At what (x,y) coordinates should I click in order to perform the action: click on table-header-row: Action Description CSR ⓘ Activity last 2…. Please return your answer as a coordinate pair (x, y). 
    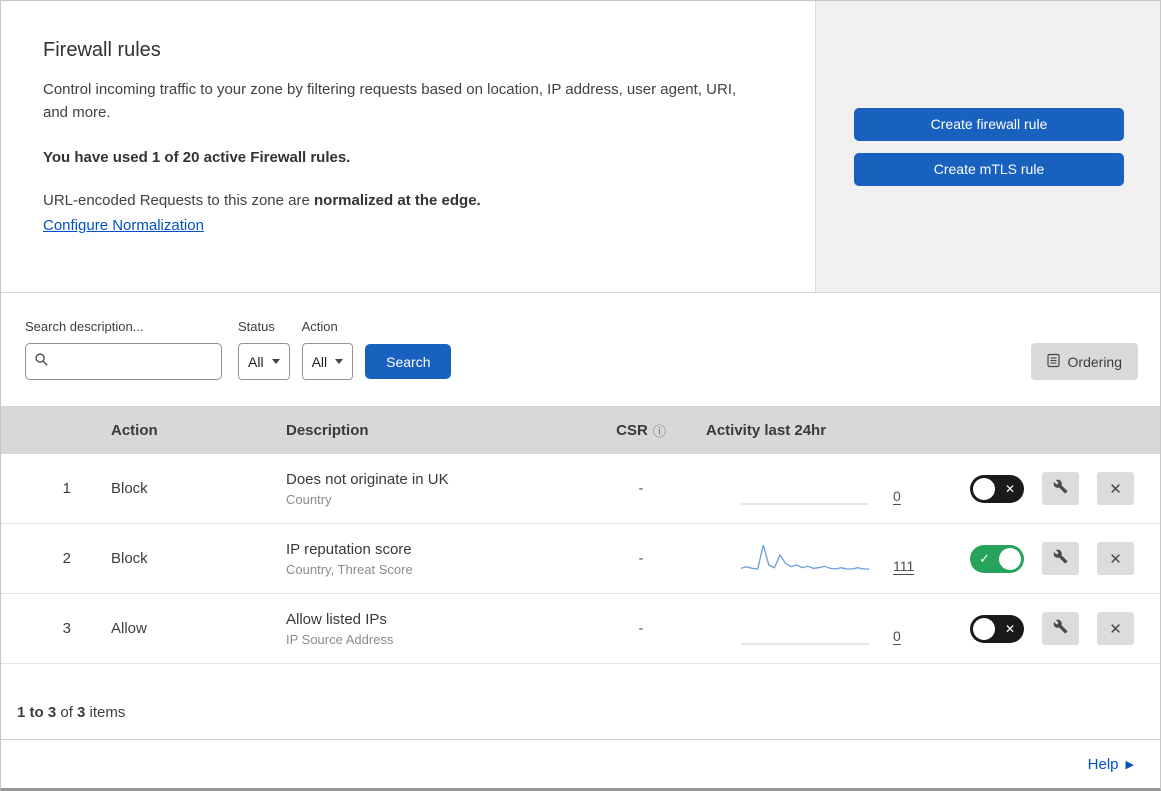
    Looking at the image, I should click on (580, 430).